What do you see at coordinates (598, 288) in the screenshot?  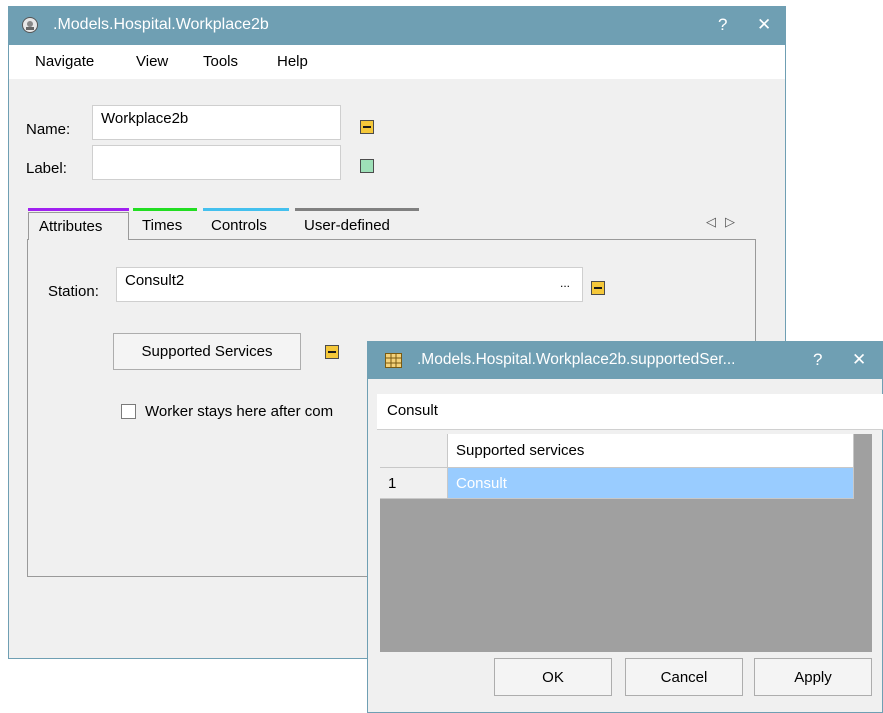 I see `station-expression-button` at bounding box center [598, 288].